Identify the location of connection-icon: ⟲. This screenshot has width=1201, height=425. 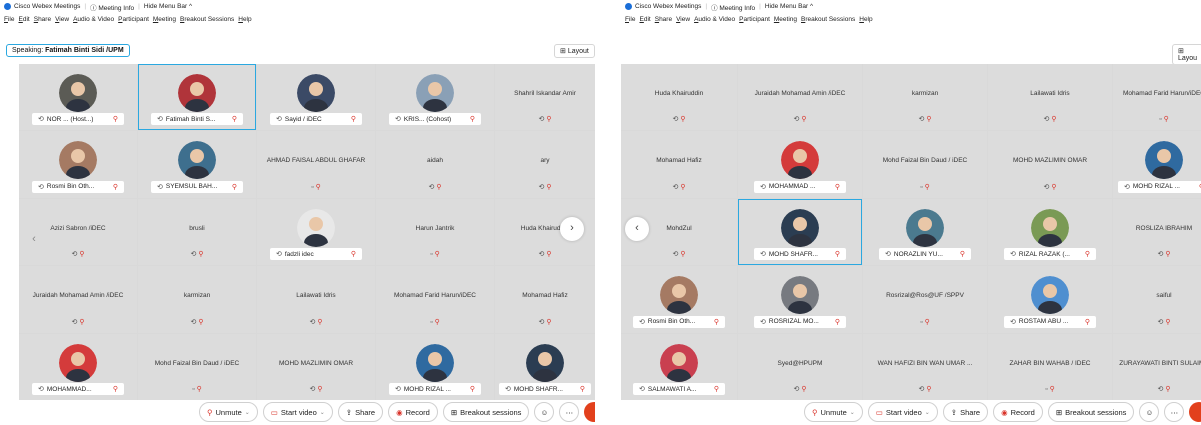
(763, 322).